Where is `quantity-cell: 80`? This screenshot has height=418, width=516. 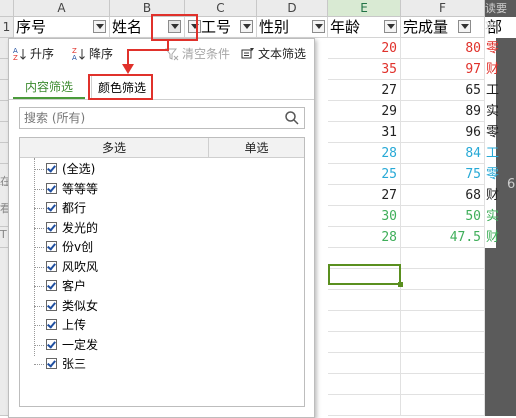 quantity-cell: 80 is located at coordinates (443, 48).